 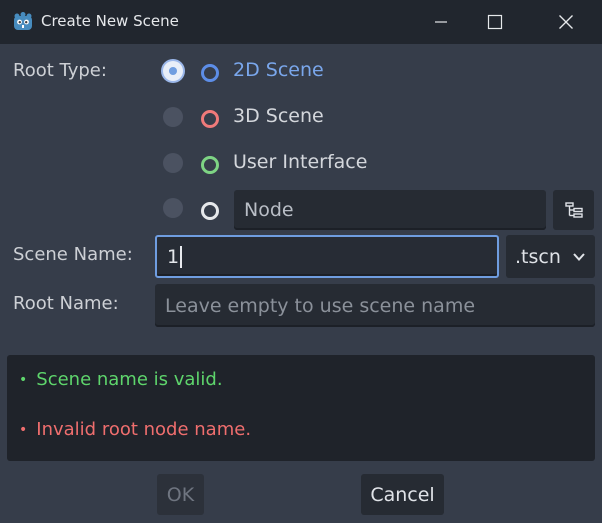 I want to click on tree-hierarchy-icon, so click(x=573, y=210).